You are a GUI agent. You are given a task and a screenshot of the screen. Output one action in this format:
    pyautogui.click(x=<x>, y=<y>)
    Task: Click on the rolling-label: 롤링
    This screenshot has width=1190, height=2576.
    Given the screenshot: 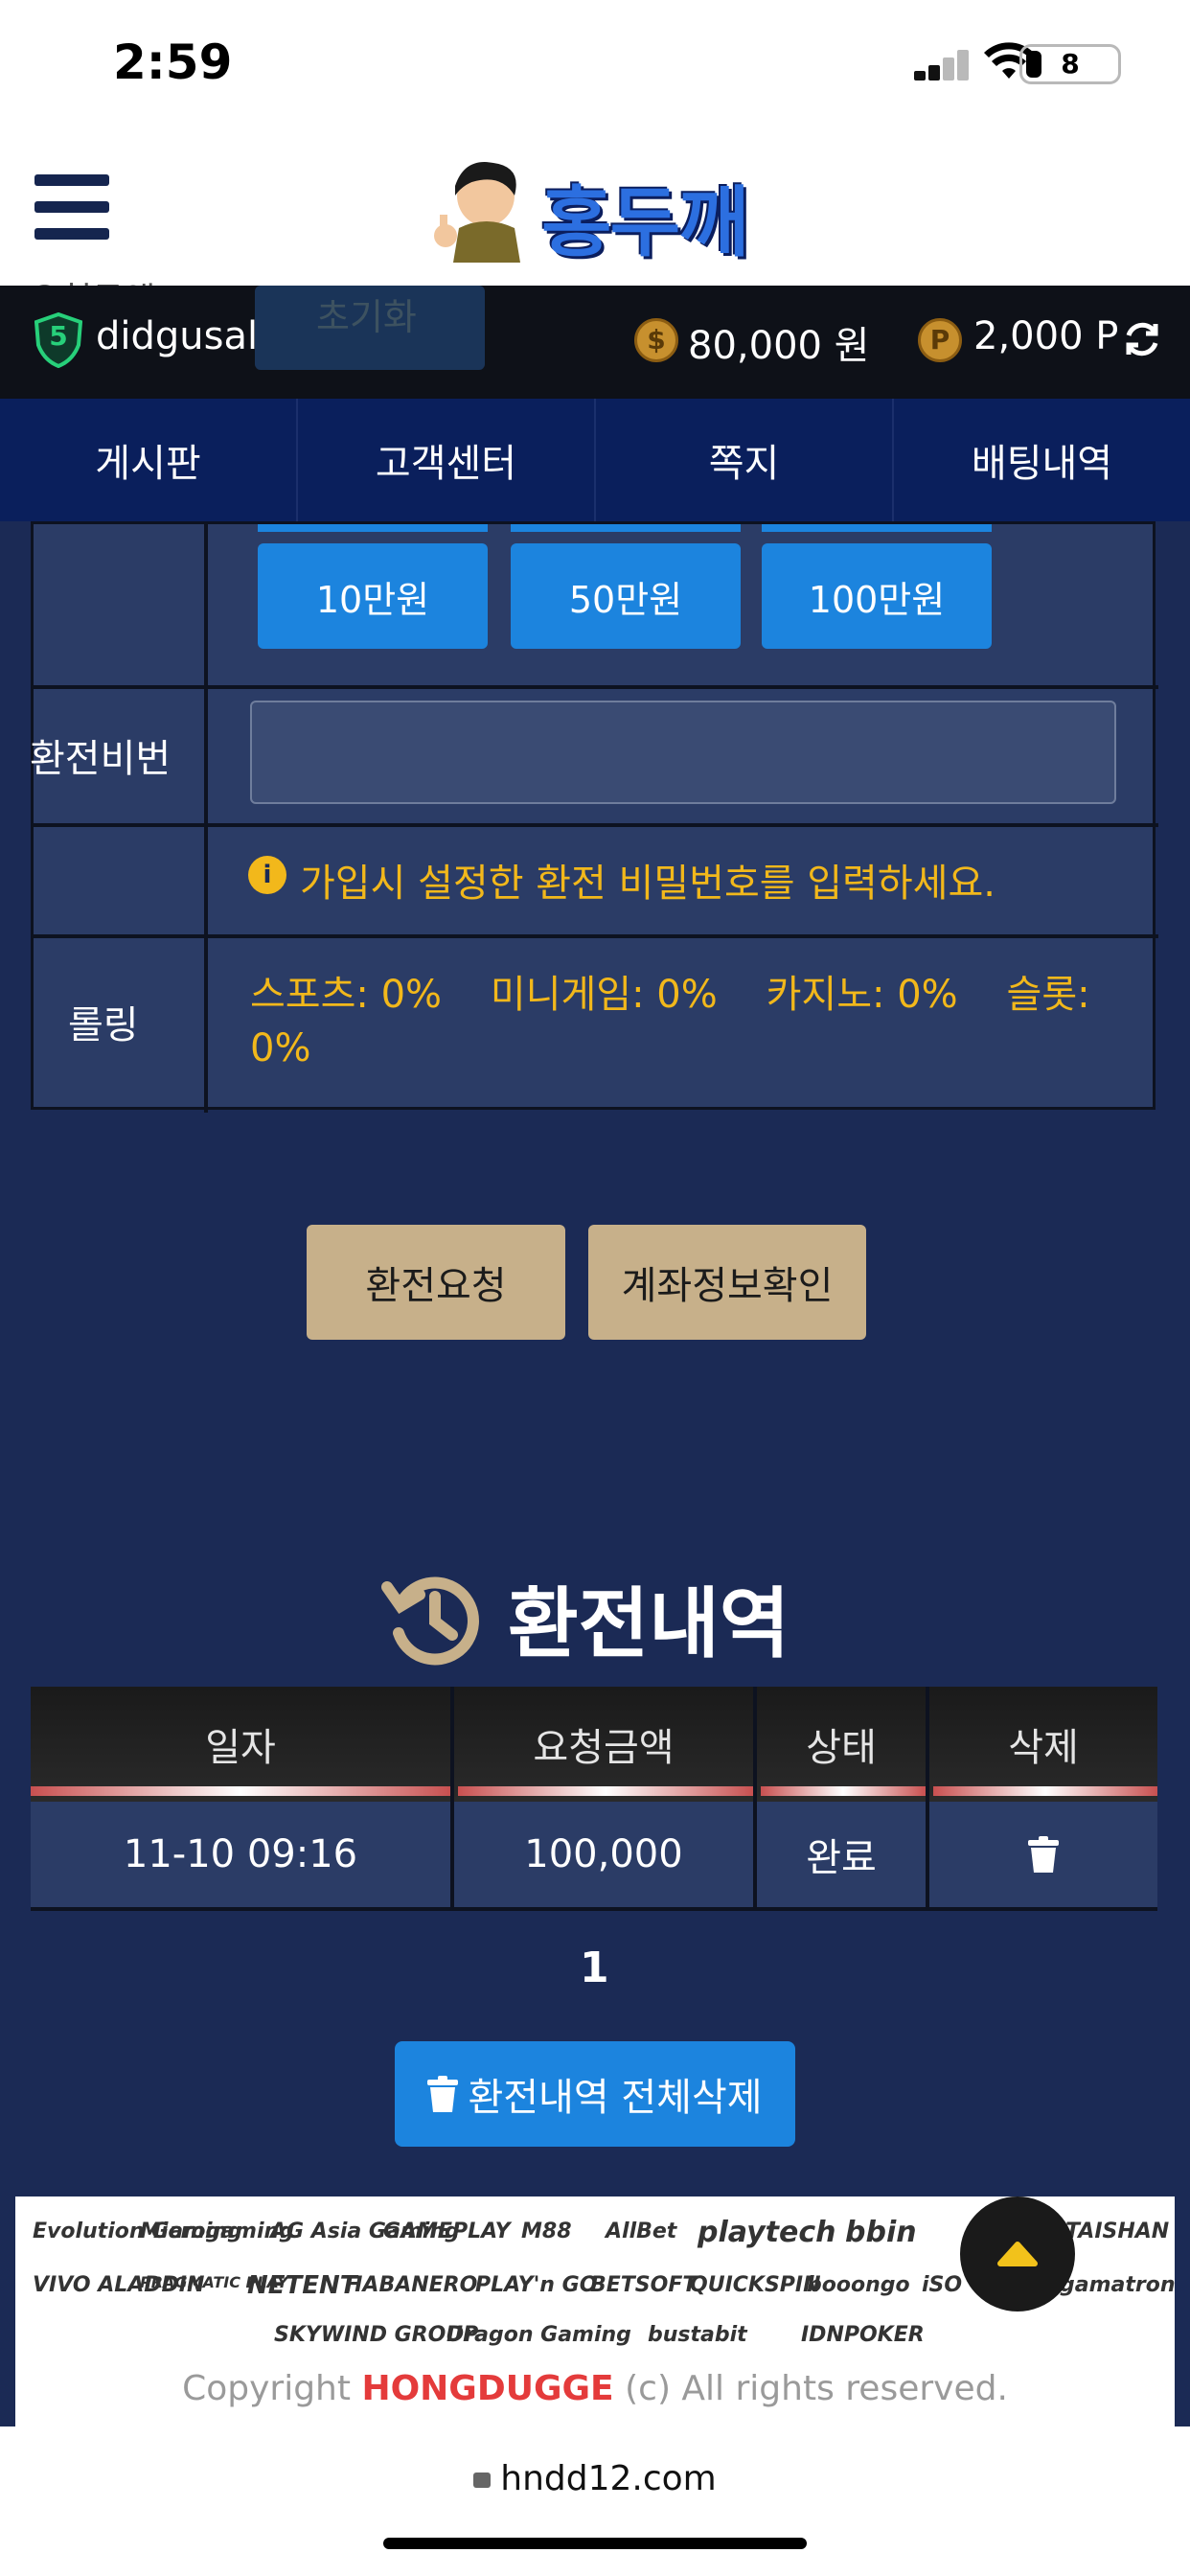 What is the action you would take?
    pyautogui.click(x=103, y=1025)
    